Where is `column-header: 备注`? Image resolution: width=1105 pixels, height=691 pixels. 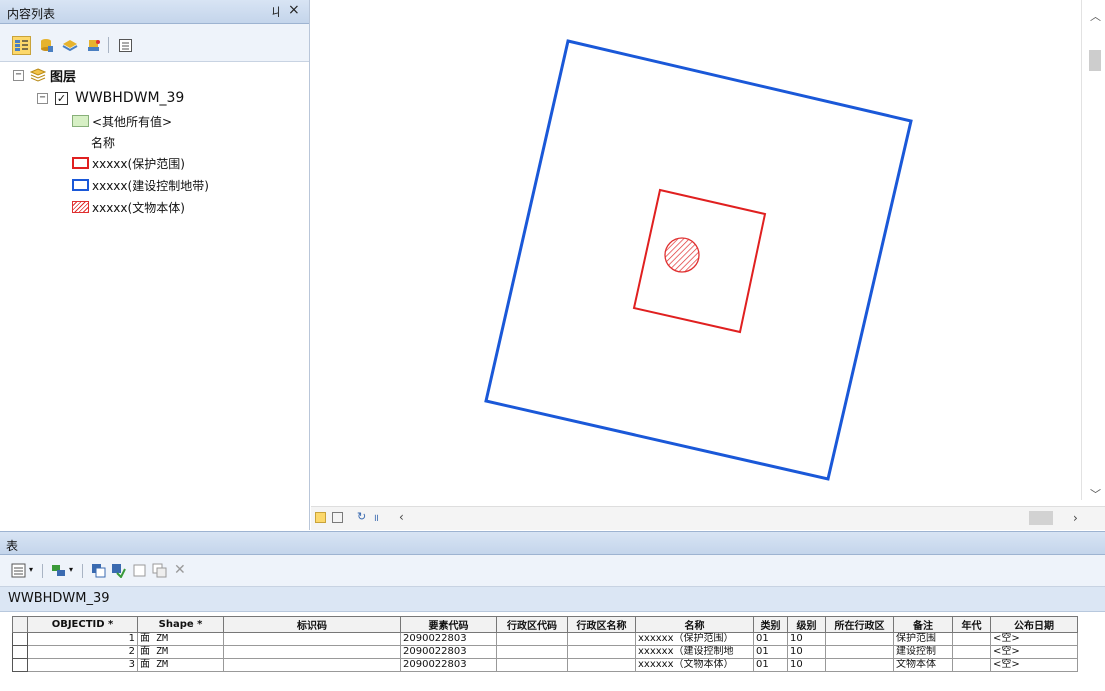 column-header: 备注 is located at coordinates (923, 624).